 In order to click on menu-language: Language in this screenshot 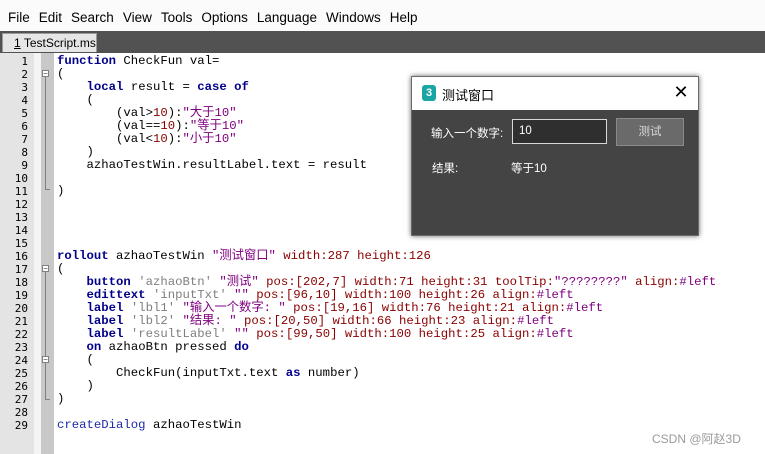, I will do `click(287, 17)`.